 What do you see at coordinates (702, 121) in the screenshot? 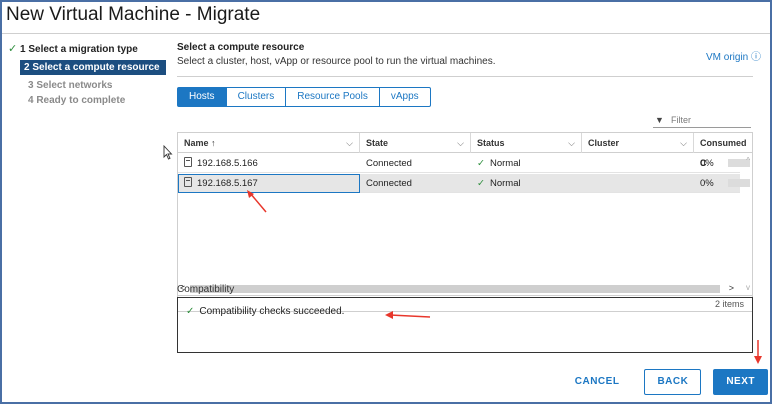
I see `filter-input: ▼ Filter` at bounding box center [702, 121].